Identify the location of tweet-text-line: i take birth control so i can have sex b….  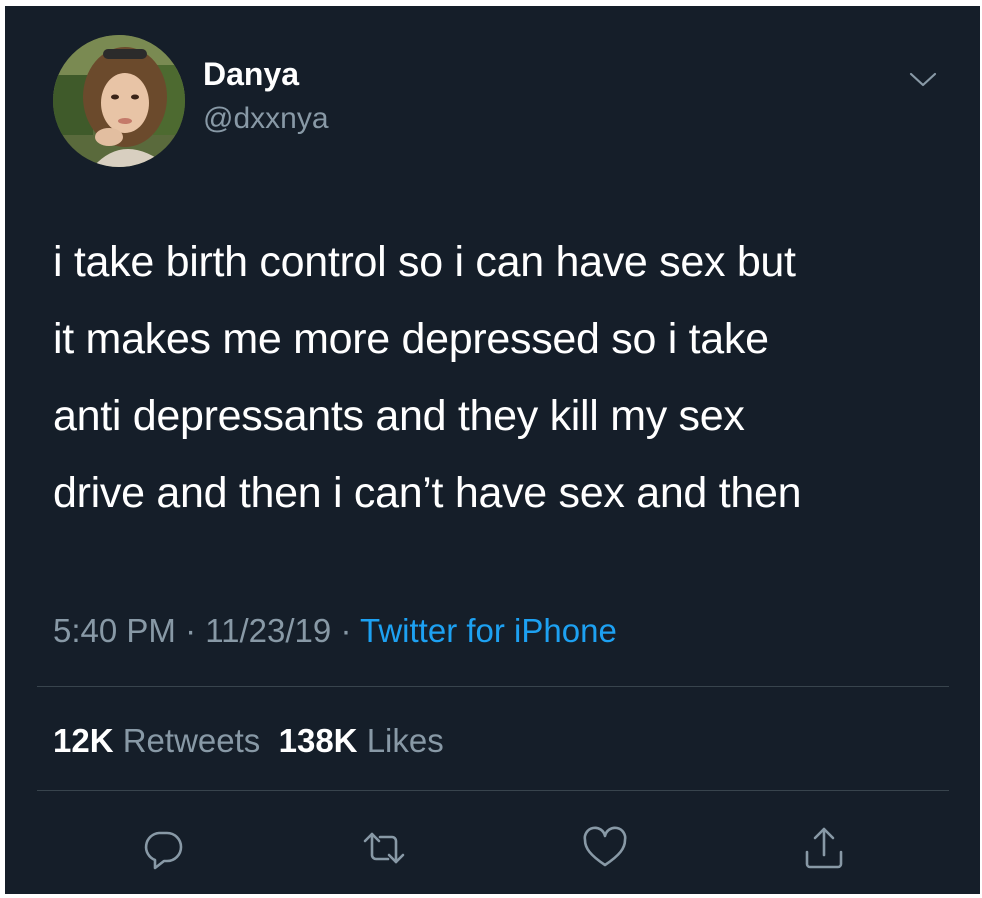
(424, 262).